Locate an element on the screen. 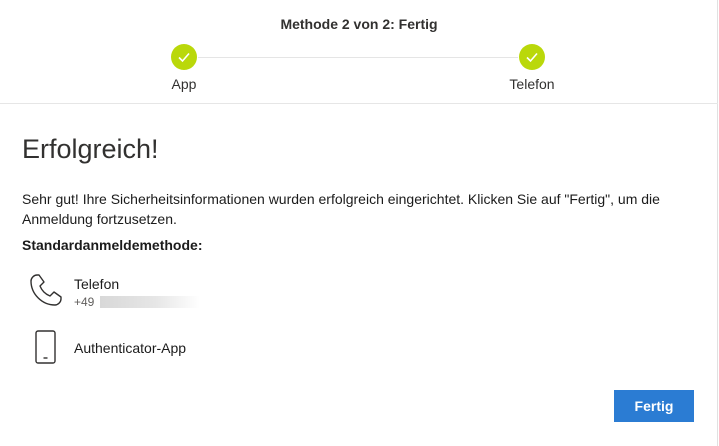  default-method-label: Standardanmeldemethode: is located at coordinates (112, 245).